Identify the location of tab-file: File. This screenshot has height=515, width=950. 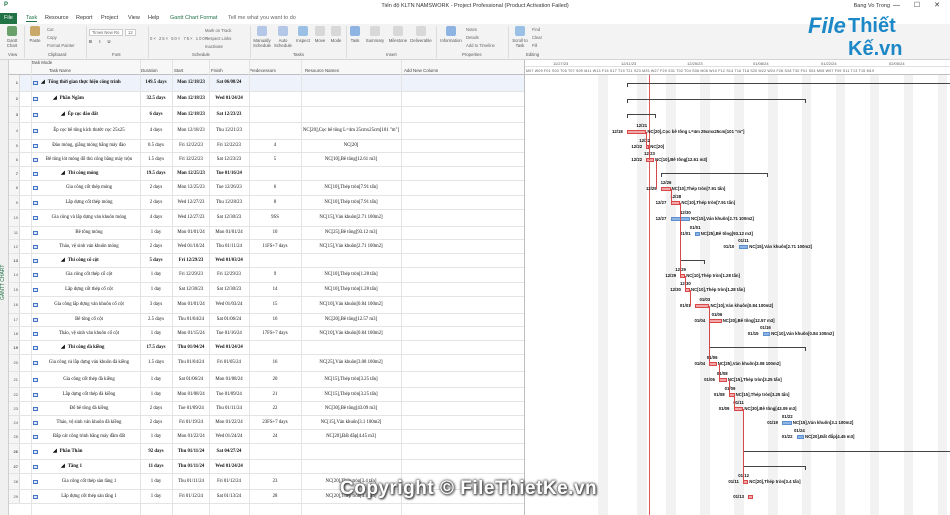
(8, 18).